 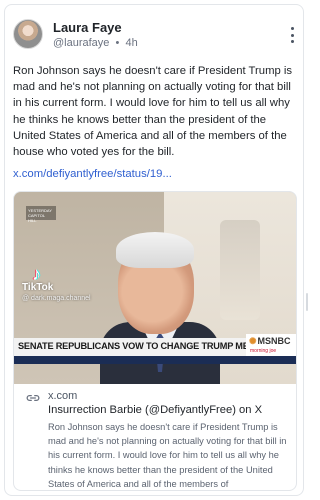 What do you see at coordinates (263, 351) in the screenshot?
I see `network-show: morning joe` at bounding box center [263, 351].